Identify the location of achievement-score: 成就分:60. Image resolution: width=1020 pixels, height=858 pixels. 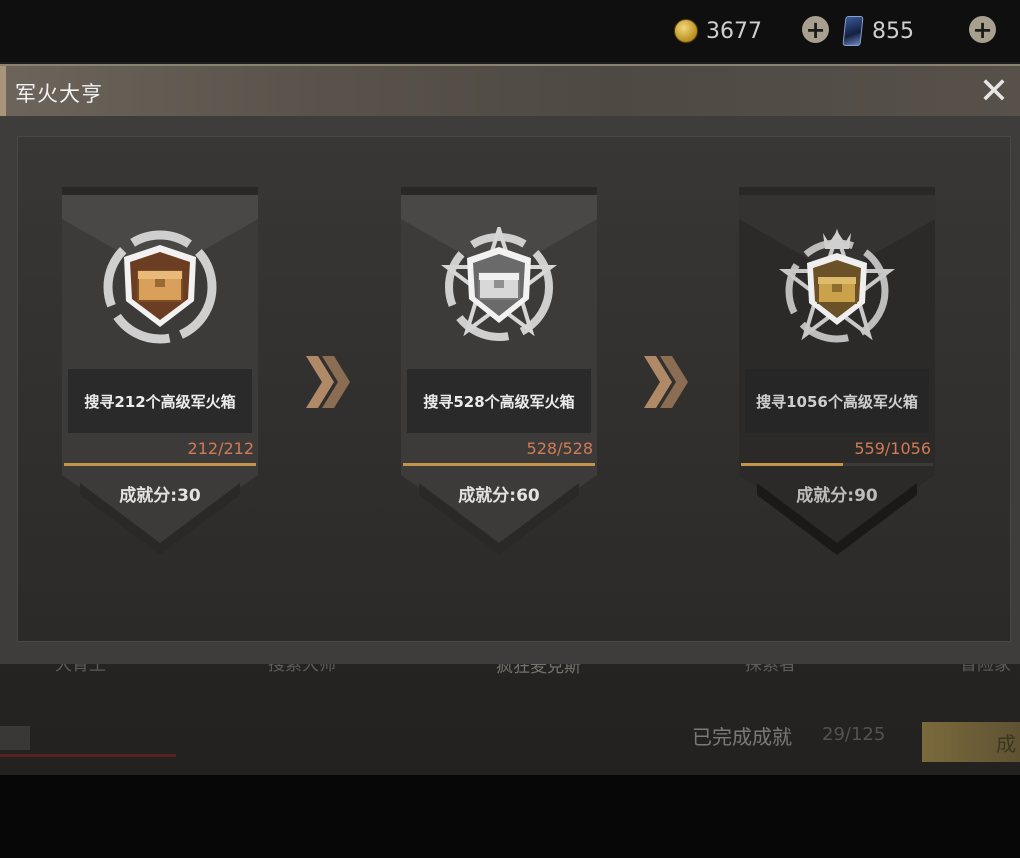
(499, 496).